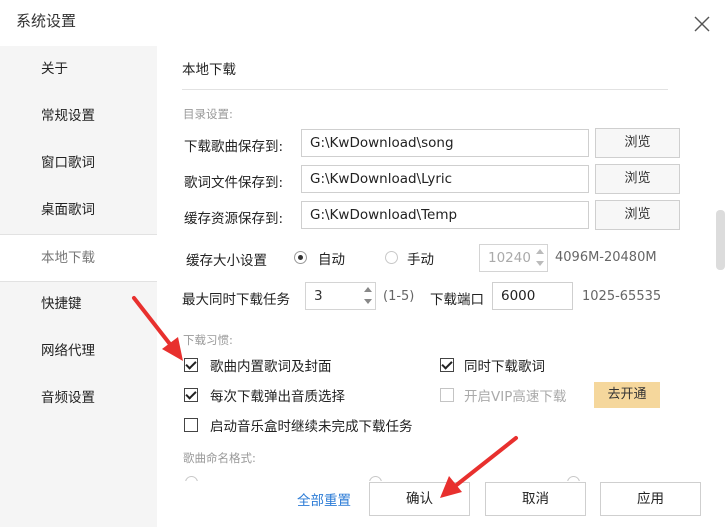 This screenshot has width=728, height=529. What do you see at coordinates (234, 219) in the screenshot?
I see `cache-path-label: 缓存资源保存到:` at bounding box center [234, 219].